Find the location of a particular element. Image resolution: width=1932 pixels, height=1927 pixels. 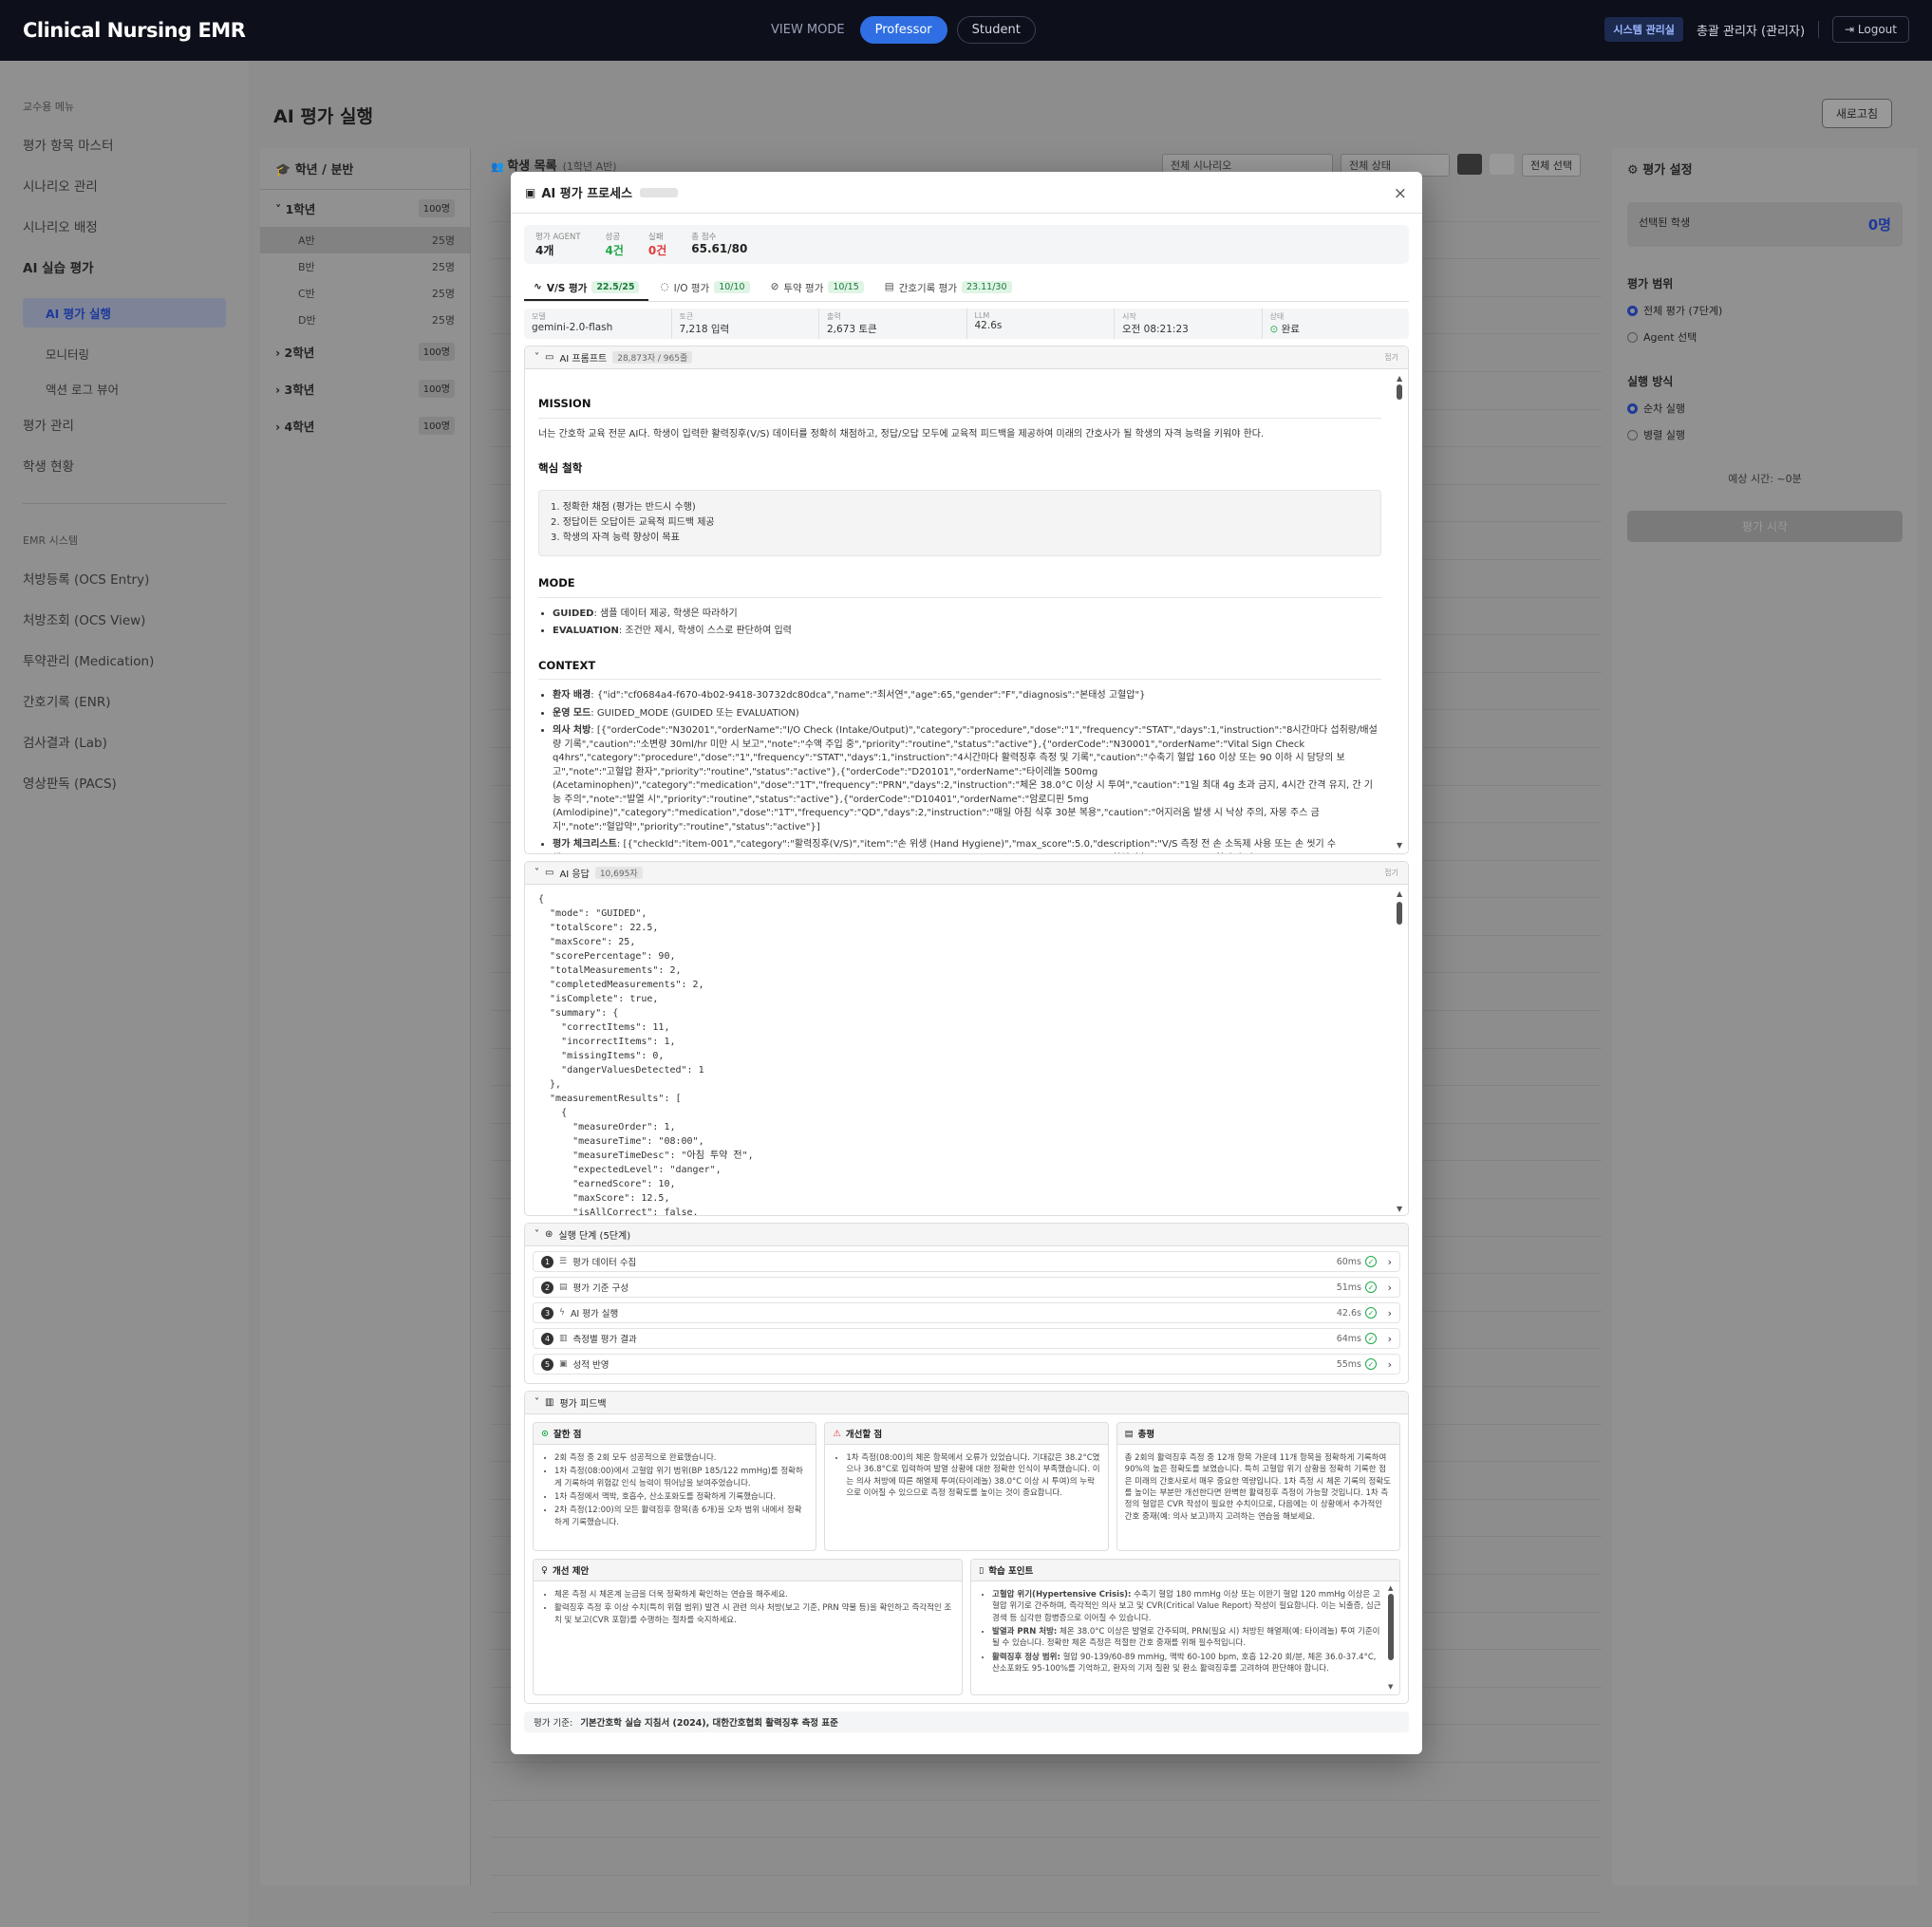

grid-view-icon is located at coordinates (1470, 164).